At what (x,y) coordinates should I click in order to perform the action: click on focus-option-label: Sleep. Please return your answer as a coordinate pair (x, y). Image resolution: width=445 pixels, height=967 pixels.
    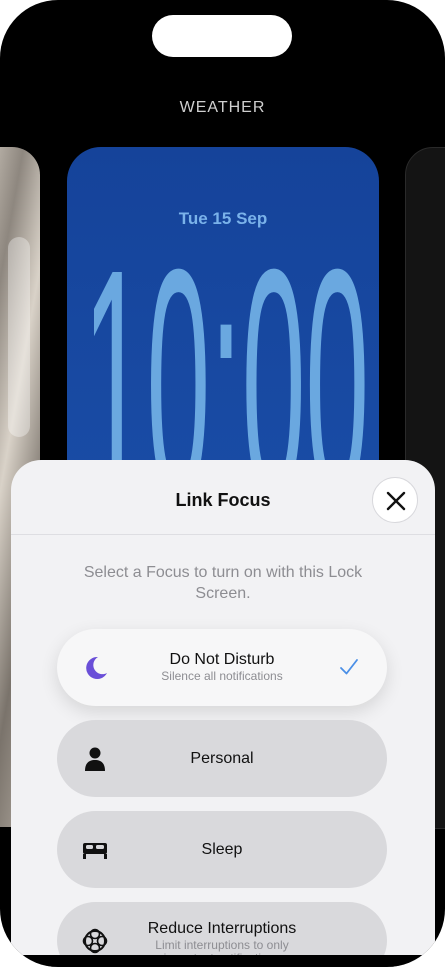
    Looking at the image, I should click on (222, 849).